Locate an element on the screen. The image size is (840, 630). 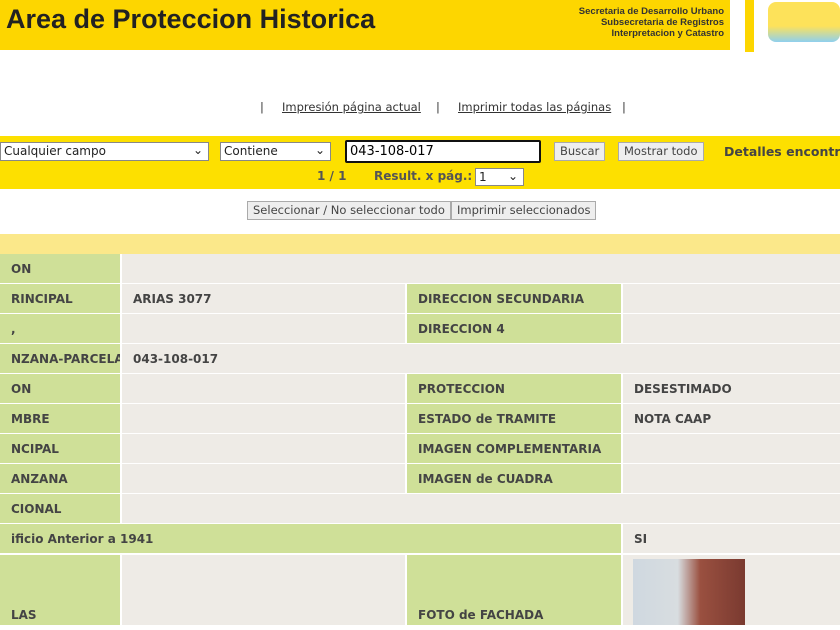
per-page-value: 1 is located at coordinates (483, 177).